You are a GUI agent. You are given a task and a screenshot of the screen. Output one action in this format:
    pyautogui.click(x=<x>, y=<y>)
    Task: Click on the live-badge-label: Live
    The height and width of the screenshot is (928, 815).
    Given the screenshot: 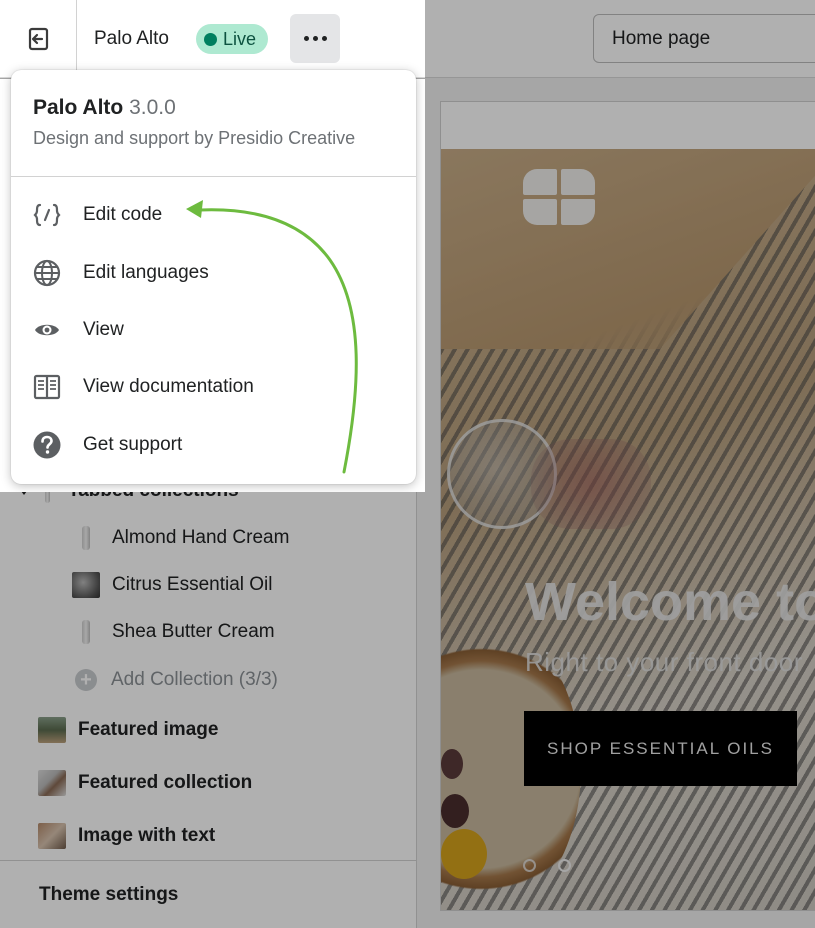 What is the action you would take?
    pyautogui.click(x=240, y=38)
    